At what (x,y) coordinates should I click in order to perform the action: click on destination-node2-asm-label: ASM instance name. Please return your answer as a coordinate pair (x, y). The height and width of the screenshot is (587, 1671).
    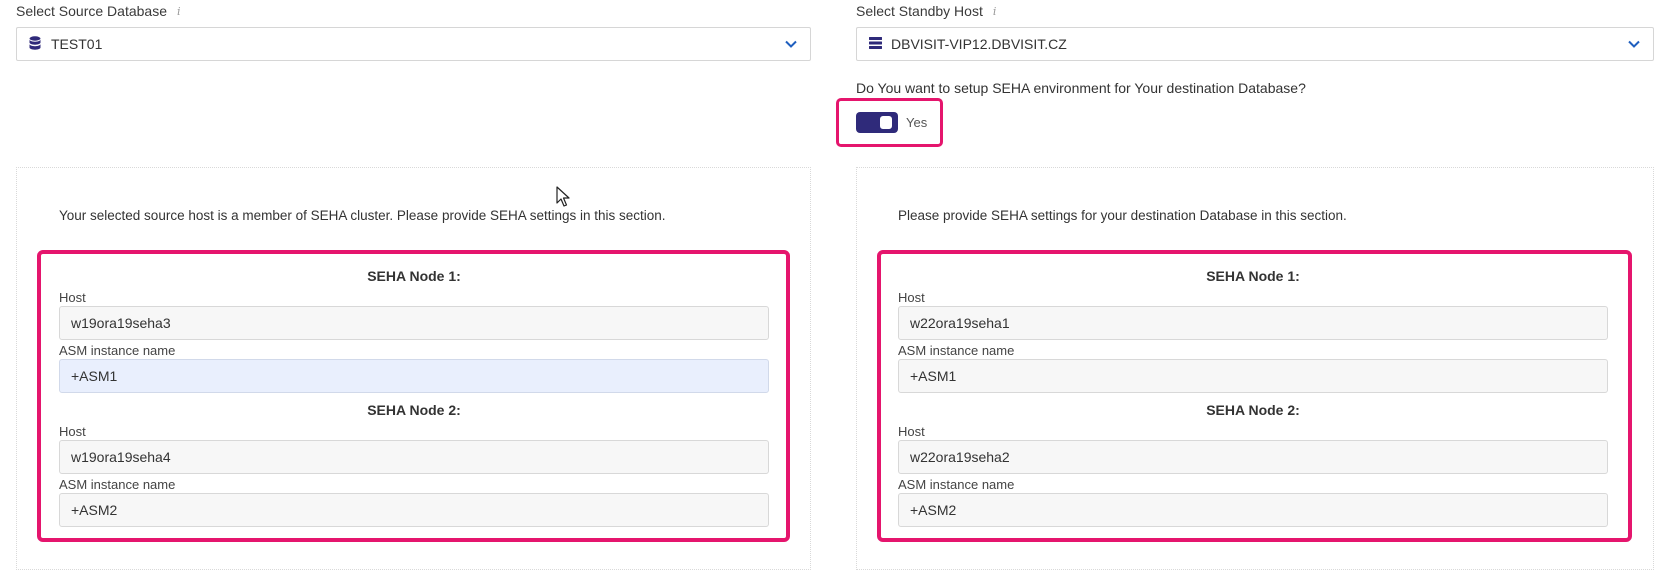
    Looking at the image, I should click on (956, 484).